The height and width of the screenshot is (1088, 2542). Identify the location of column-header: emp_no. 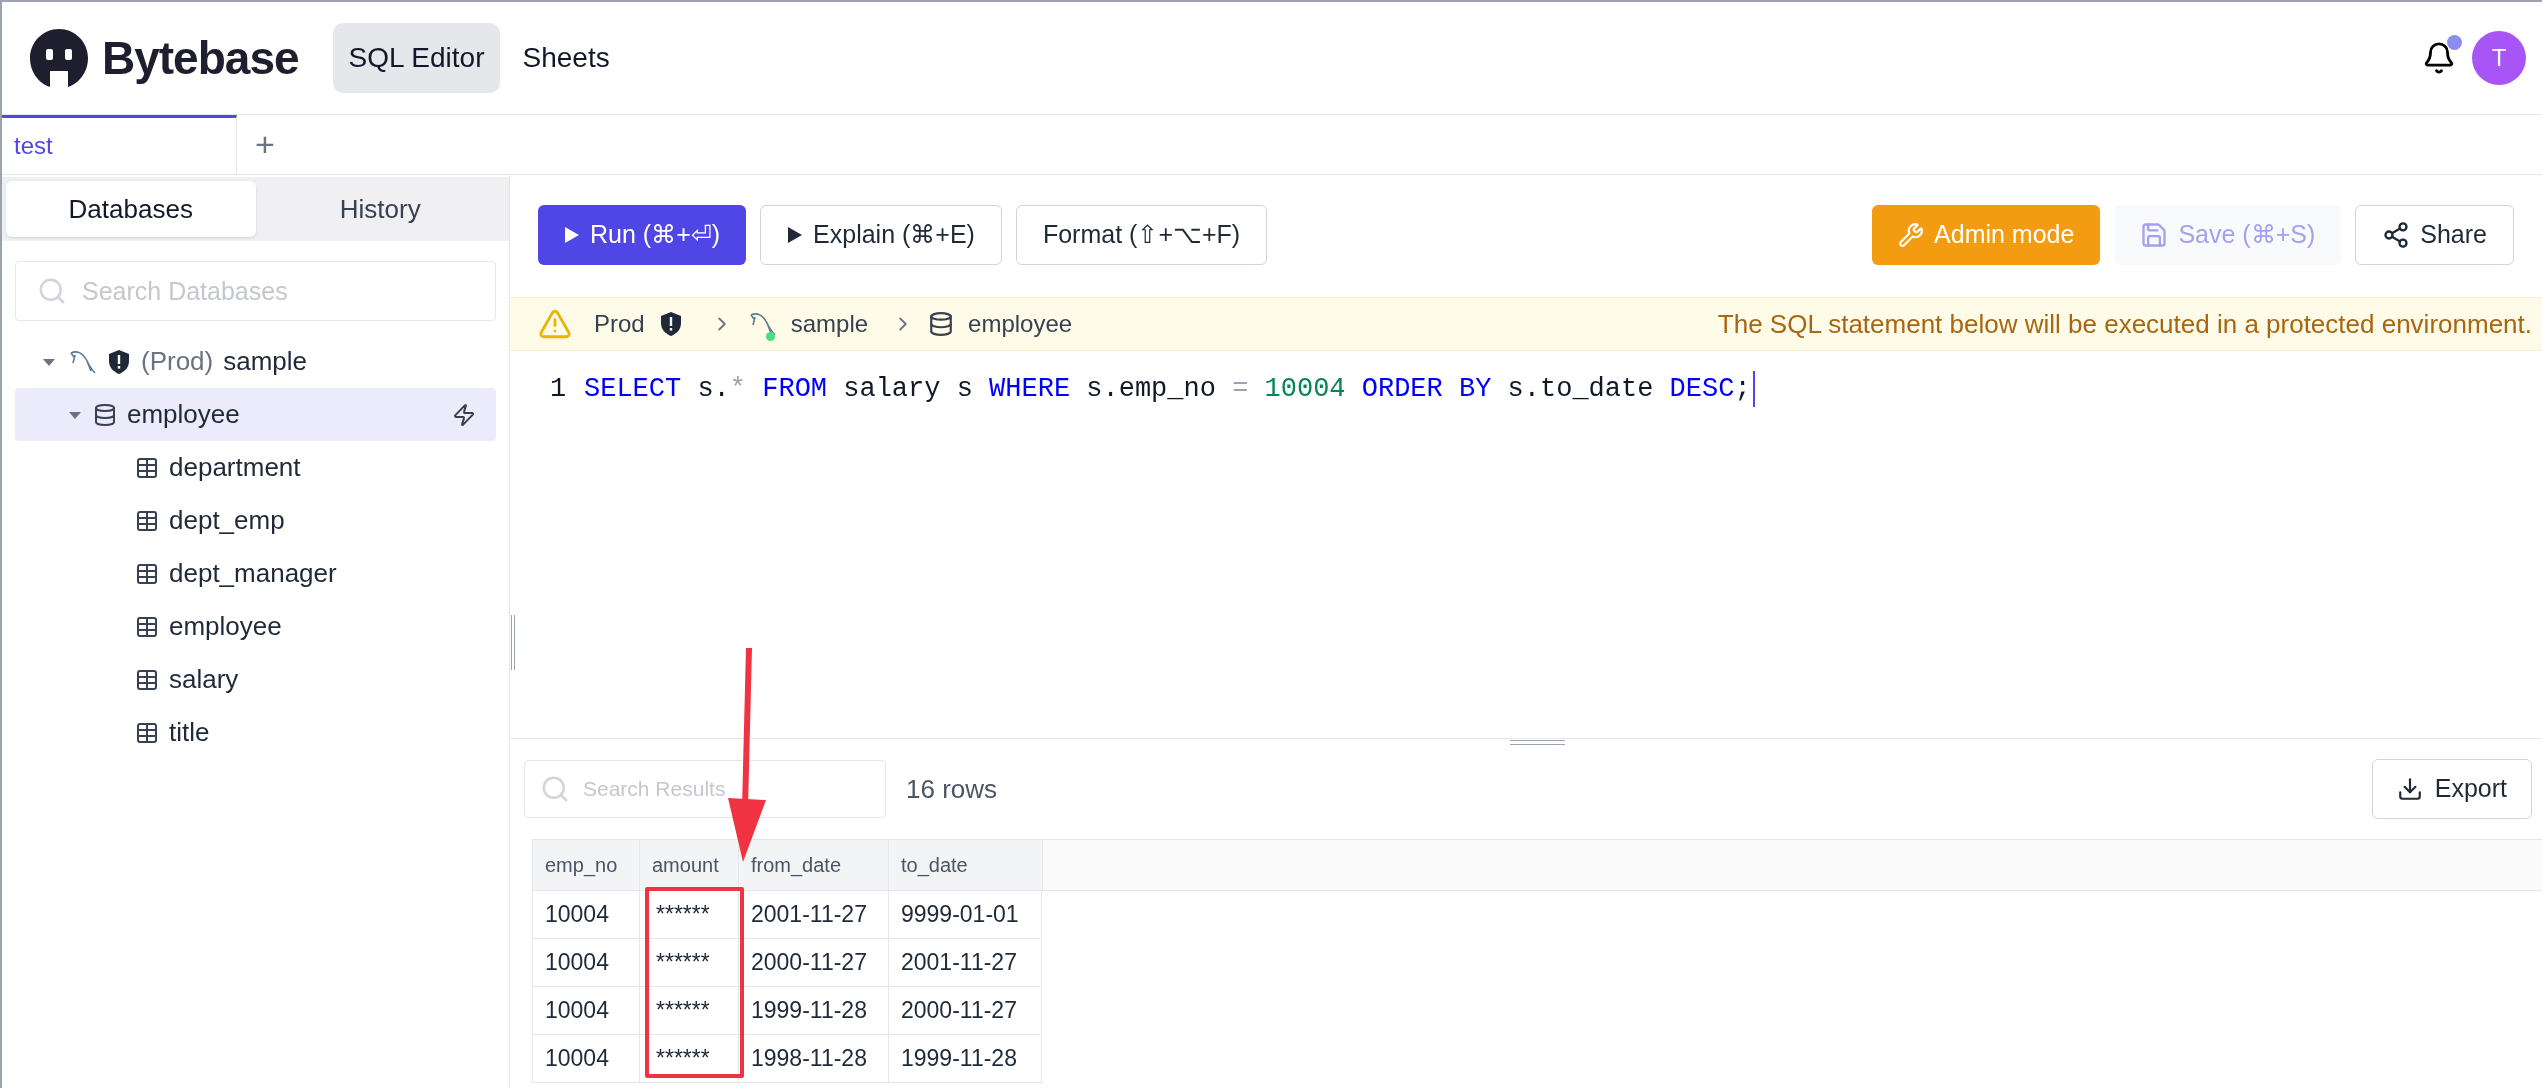
(585, 865).